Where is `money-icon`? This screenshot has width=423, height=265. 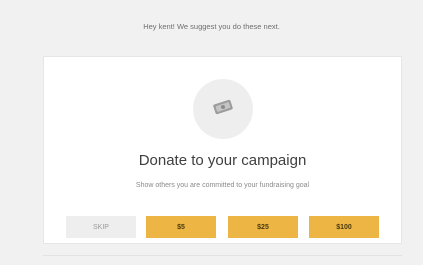
money-icon is located at coordinates (223, 109).